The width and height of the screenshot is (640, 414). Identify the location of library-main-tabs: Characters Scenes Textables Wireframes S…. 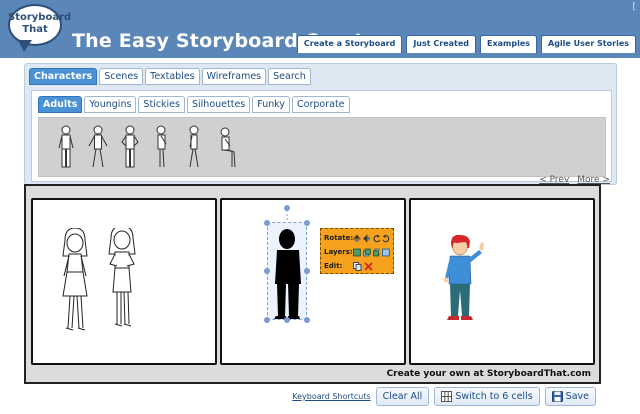
(170, 76).